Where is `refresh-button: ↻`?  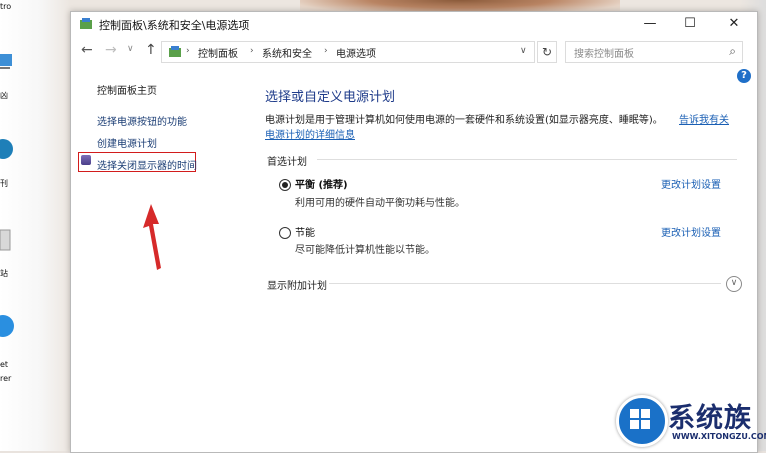 refresh-button: ↻ is located at coordinates (547, 52).